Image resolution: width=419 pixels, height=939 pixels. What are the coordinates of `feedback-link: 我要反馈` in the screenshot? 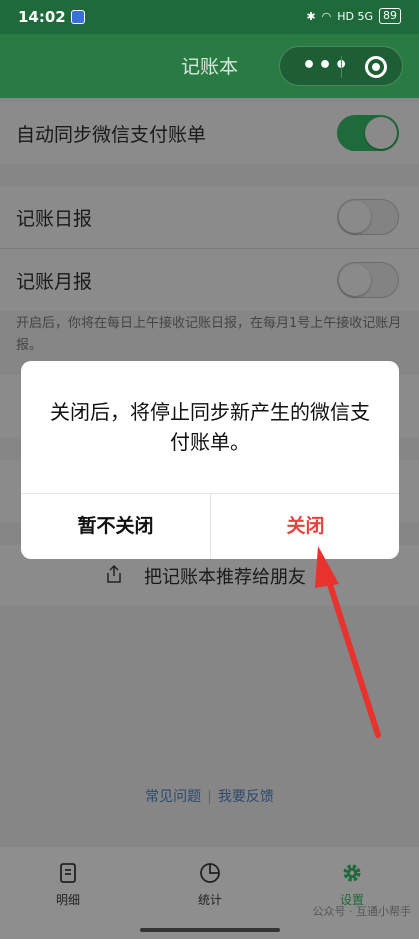 It's located at (246, 797).